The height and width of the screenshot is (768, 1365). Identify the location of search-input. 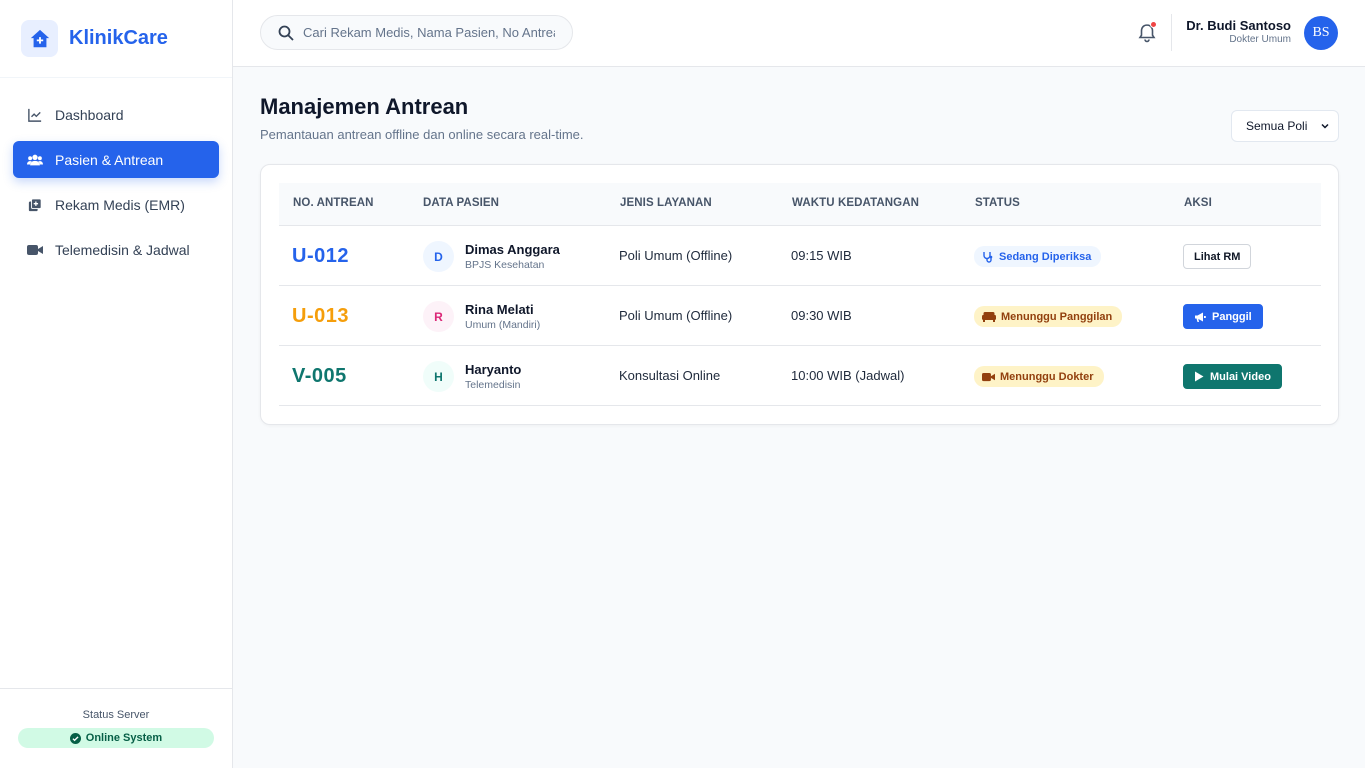
(429, 32).